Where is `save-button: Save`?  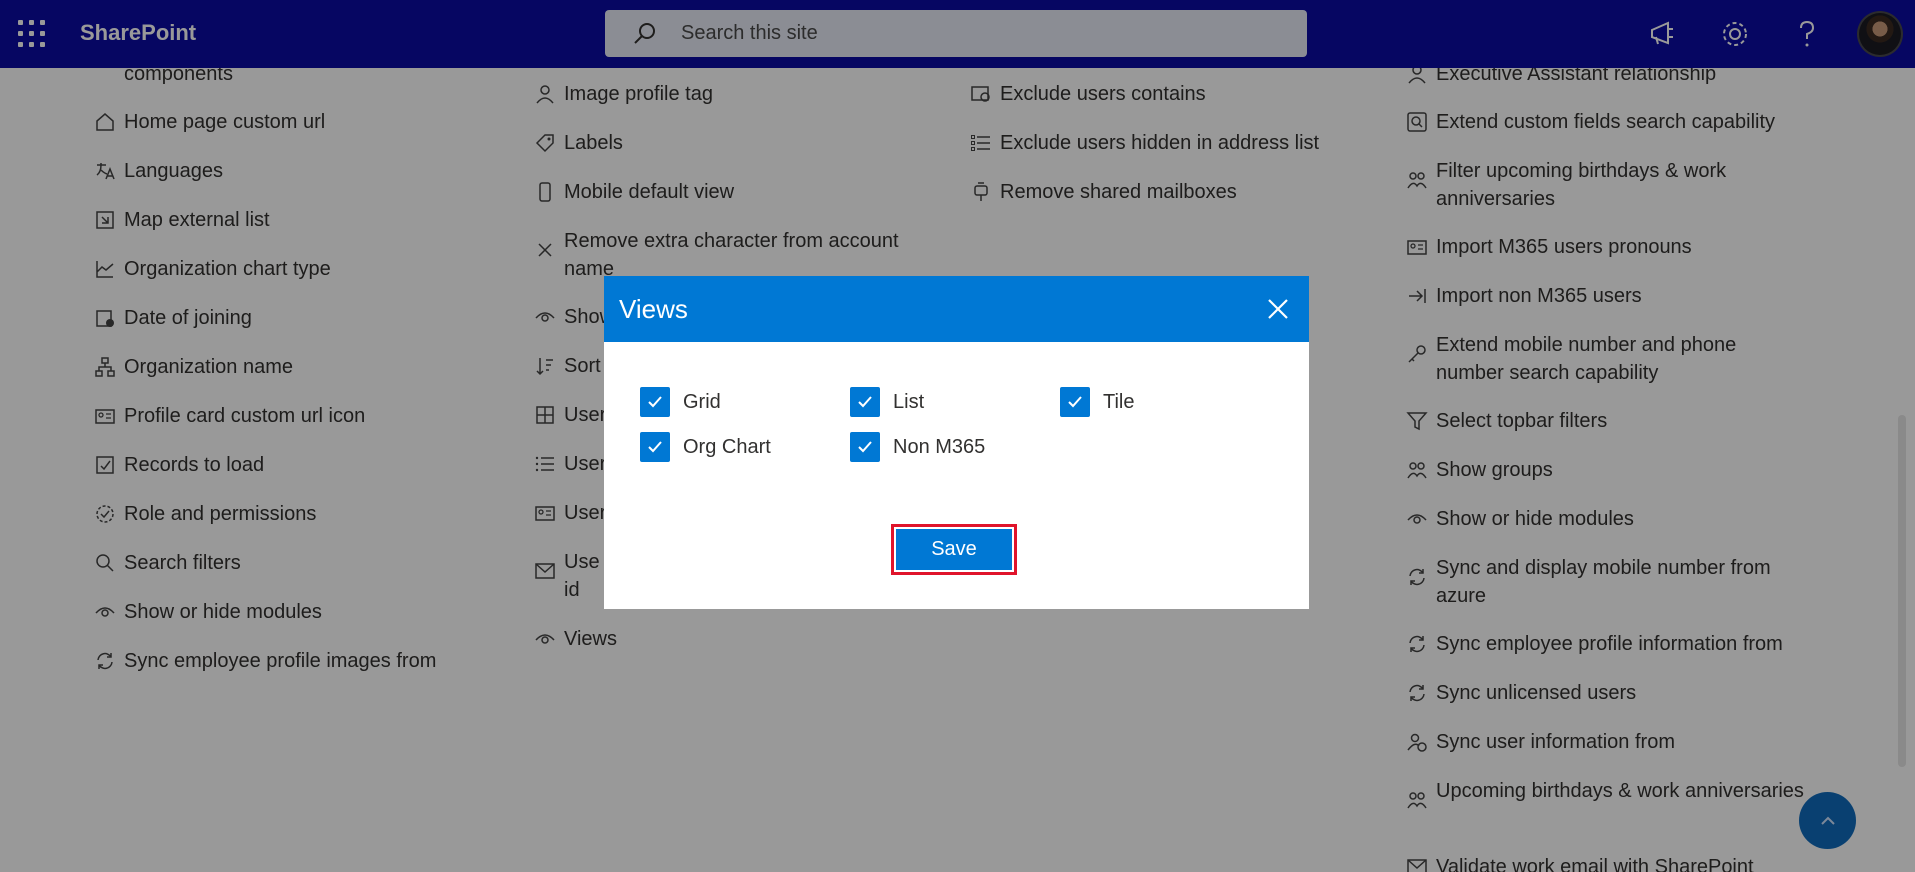
save-button: Save is located at coordinates (954, 549).